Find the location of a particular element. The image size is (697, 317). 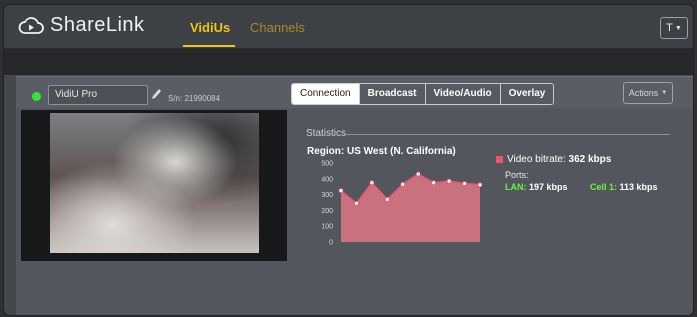

bitrate-area-fill is located at coordinates (410, 208).